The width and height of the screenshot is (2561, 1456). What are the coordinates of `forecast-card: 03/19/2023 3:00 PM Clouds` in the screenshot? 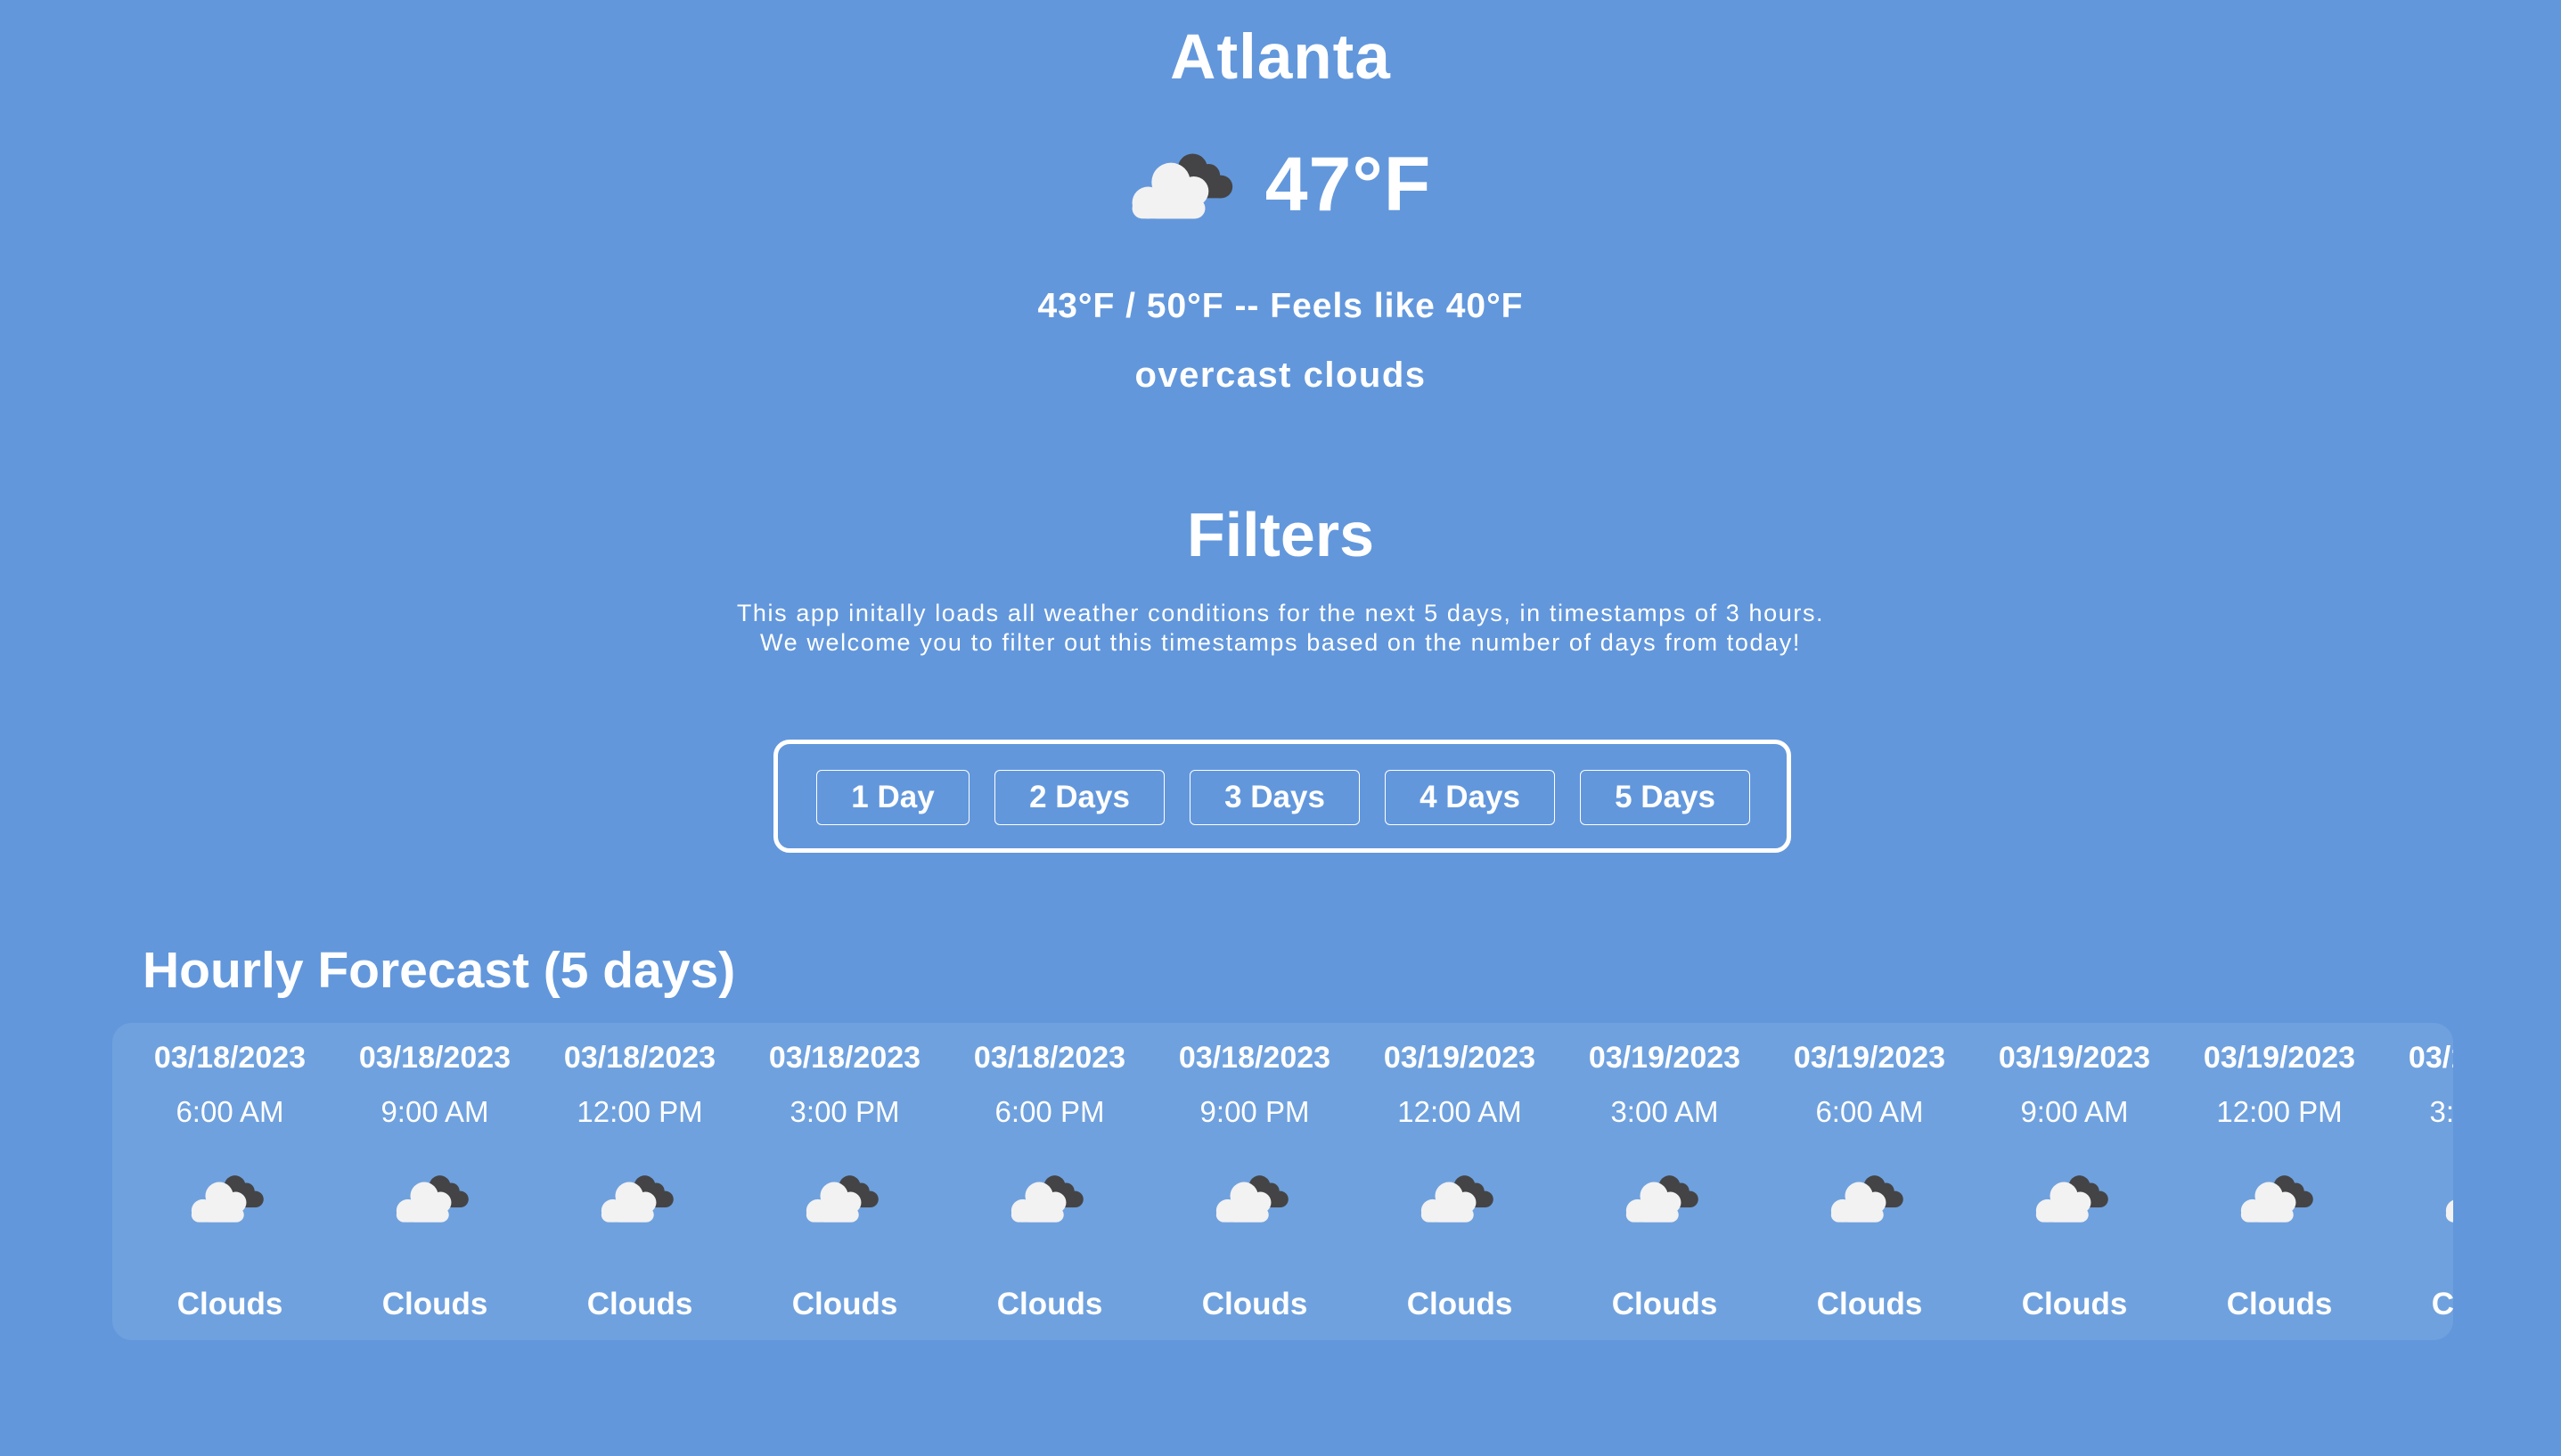 It's located at (2417, 1181).